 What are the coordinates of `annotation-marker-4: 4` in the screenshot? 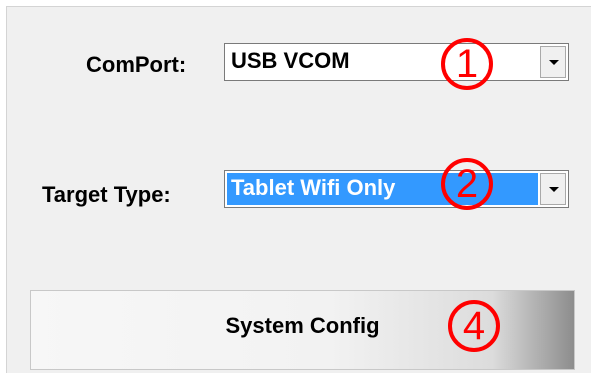 It's located at (474, 326).